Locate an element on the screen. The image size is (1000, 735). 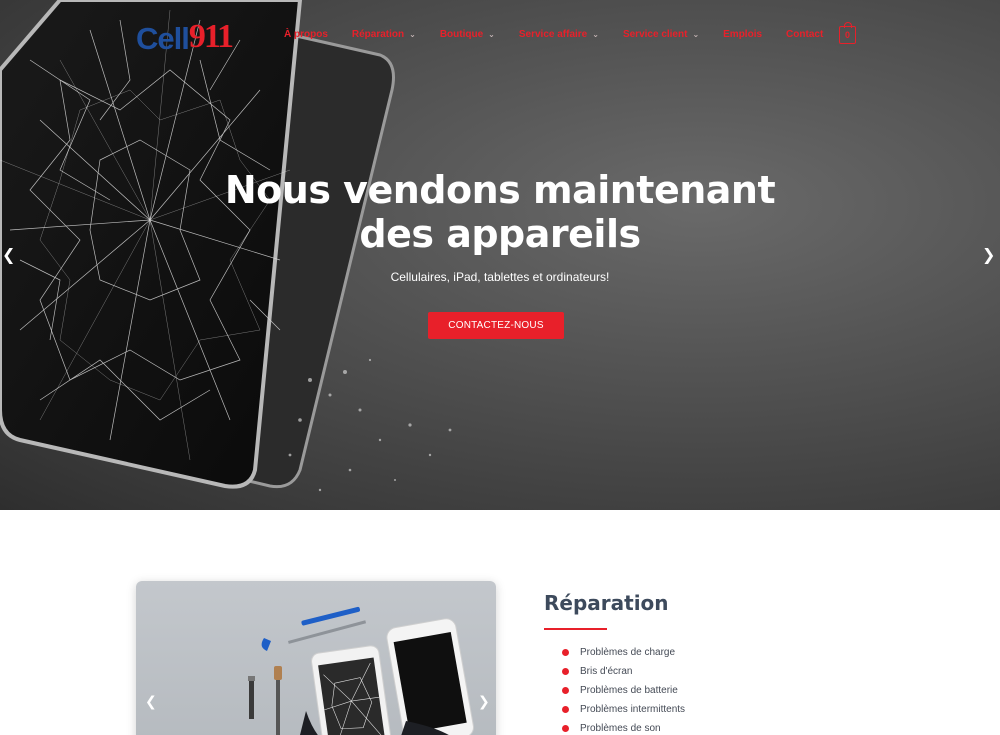
title-underline is located at coordinates (575, 629).